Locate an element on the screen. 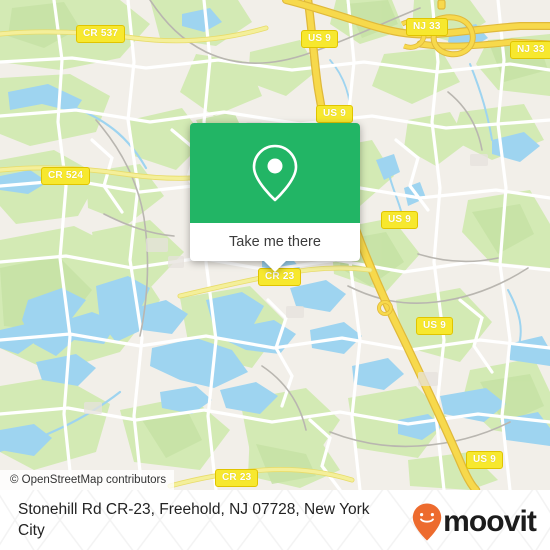  road-shield-us9-5: US 9 is located at coordinates (485, 460).